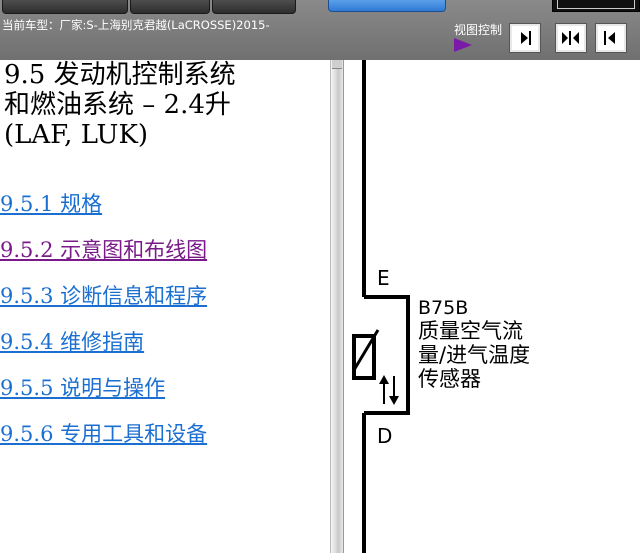 This screenshot has width=640, height=553. I want to click on arrow-left-bar-icon, so click(609, 38).